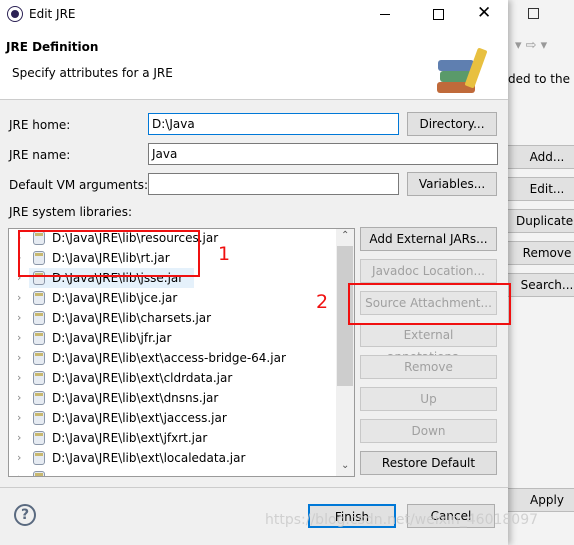 This screenshot has width=574, height=545. What do you see at coordinates (224, 254) in the screenshot?
I see `annotation-number-1: 1` at bounding box center [224, 254].